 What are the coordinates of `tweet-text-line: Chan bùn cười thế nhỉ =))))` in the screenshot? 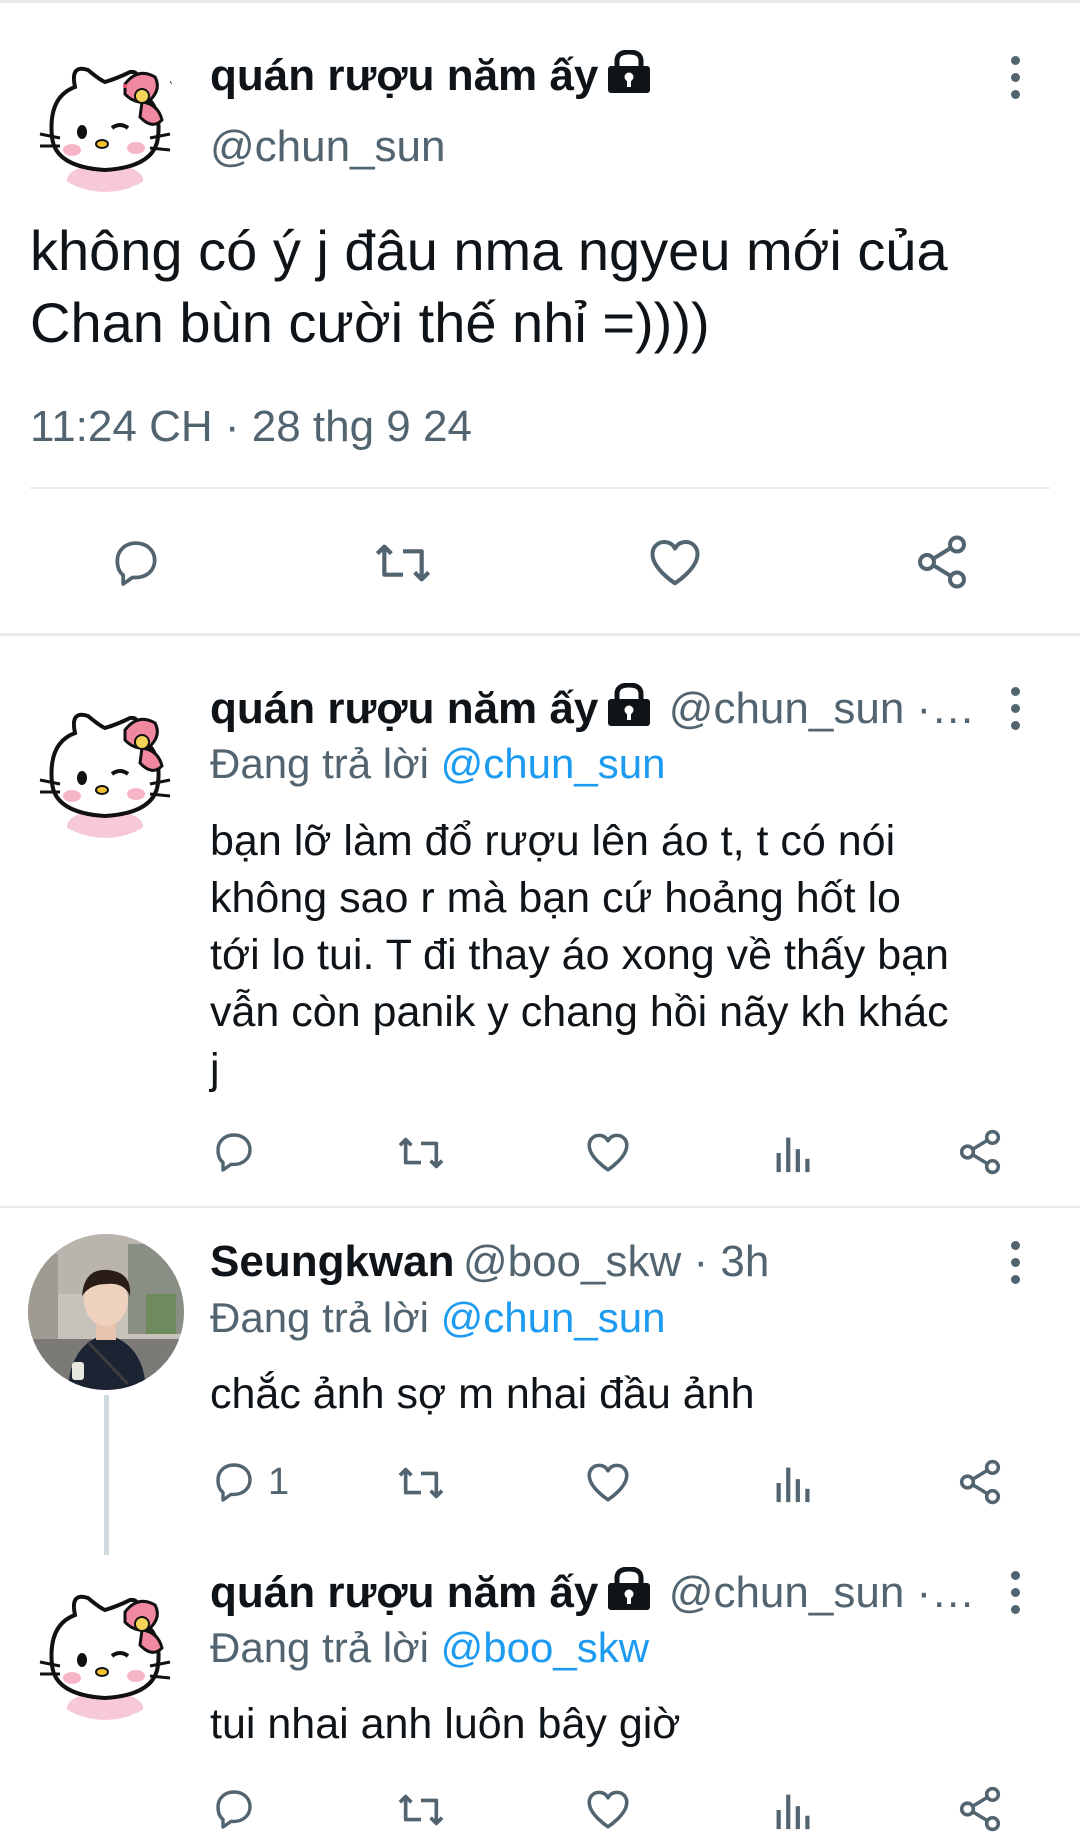 It's located at (370, 322).